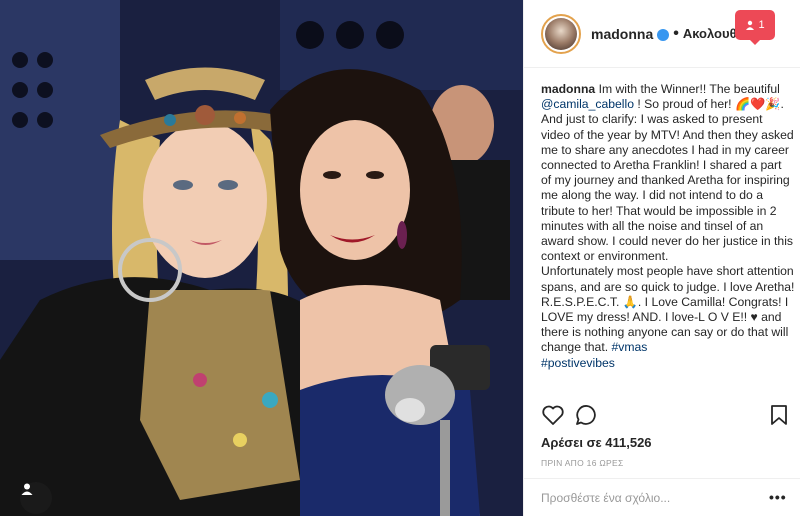 The image size is (800, 516). Describe the element at coordinates (663, 34) in the screenshot. I see `verified-icon` at that location.